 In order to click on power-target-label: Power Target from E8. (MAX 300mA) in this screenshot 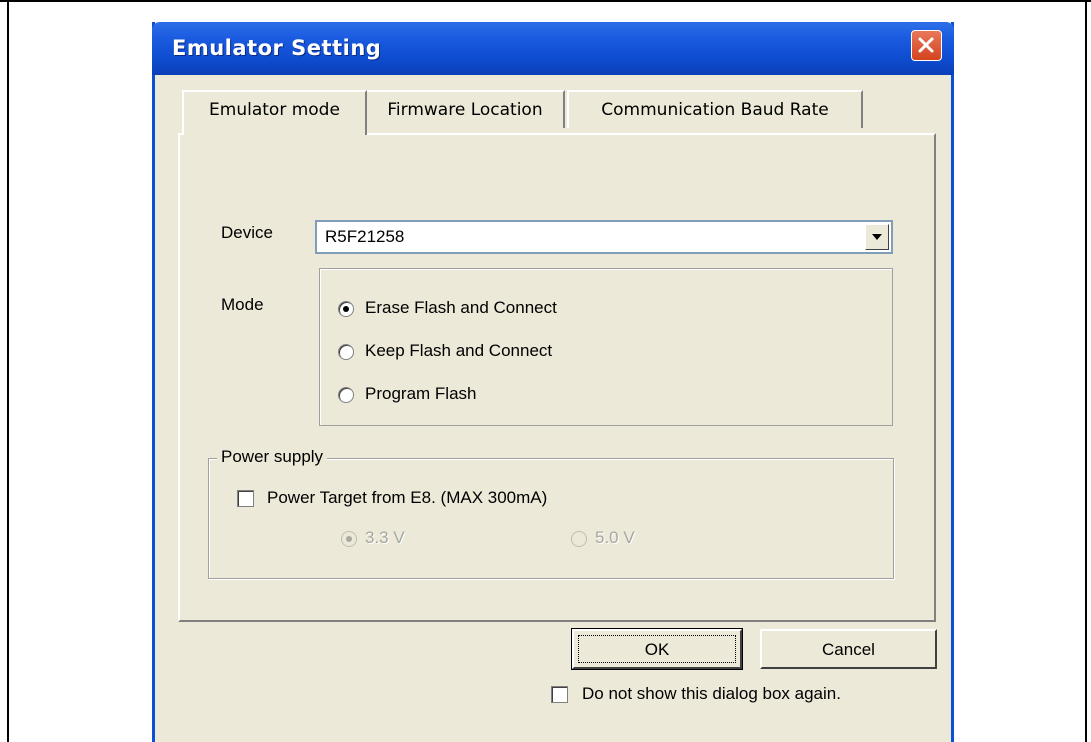, I will do `click(407, 498)`.